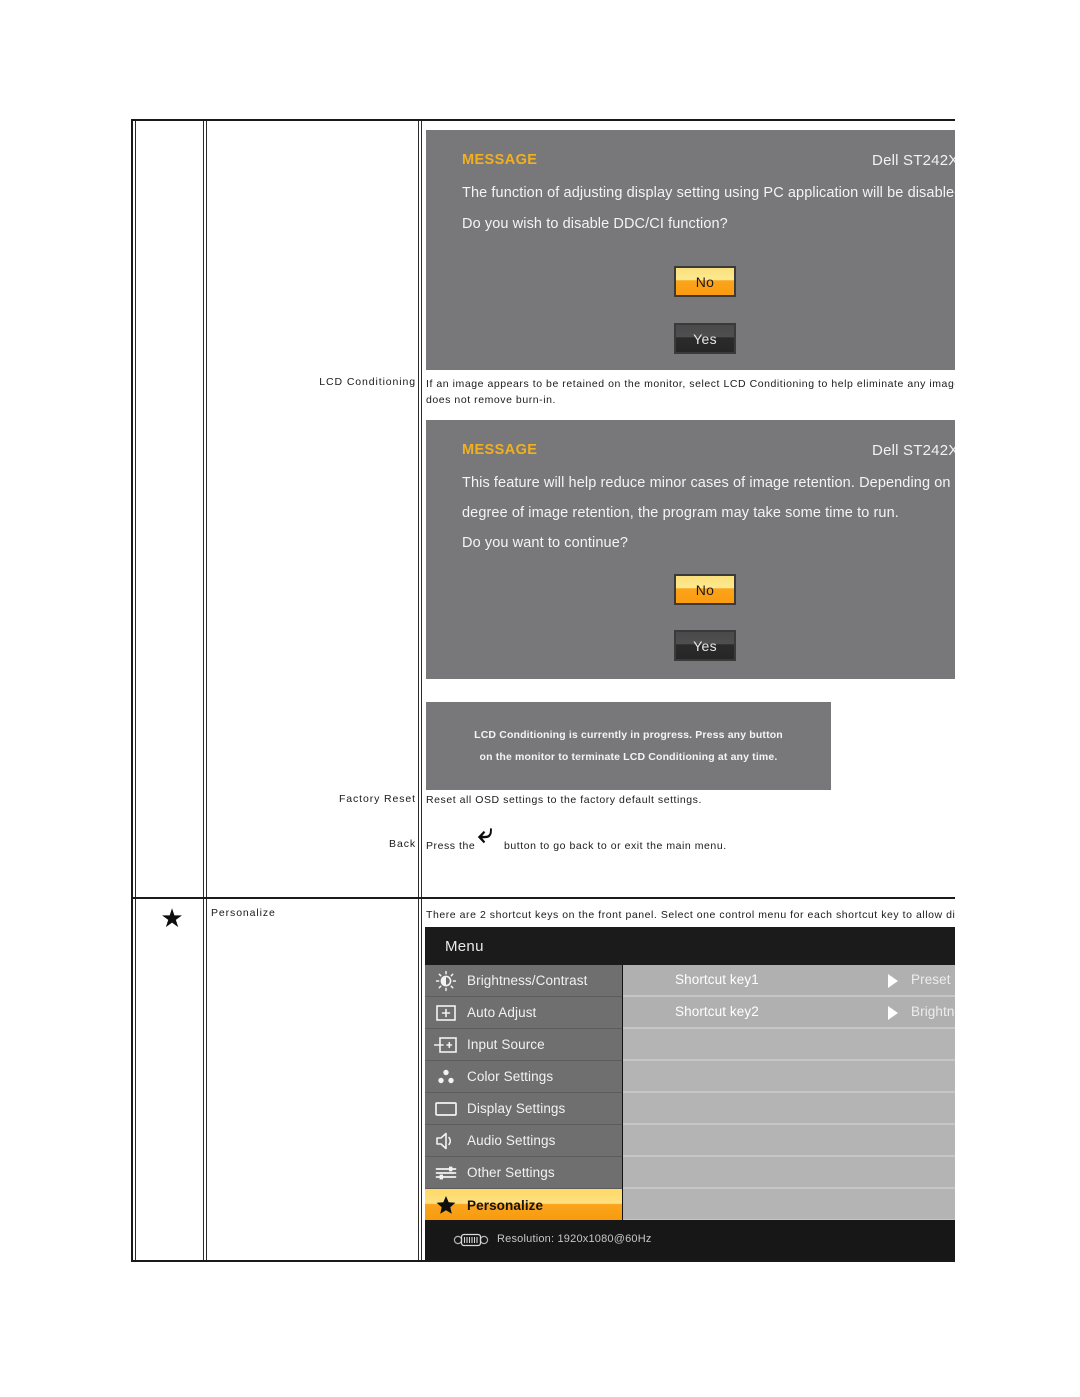  Describe the element at coordinates (595, 224) in the screenshot. I see `ddcci-message-line-2: Do you wish to disable DDC/CI function?` at that location.